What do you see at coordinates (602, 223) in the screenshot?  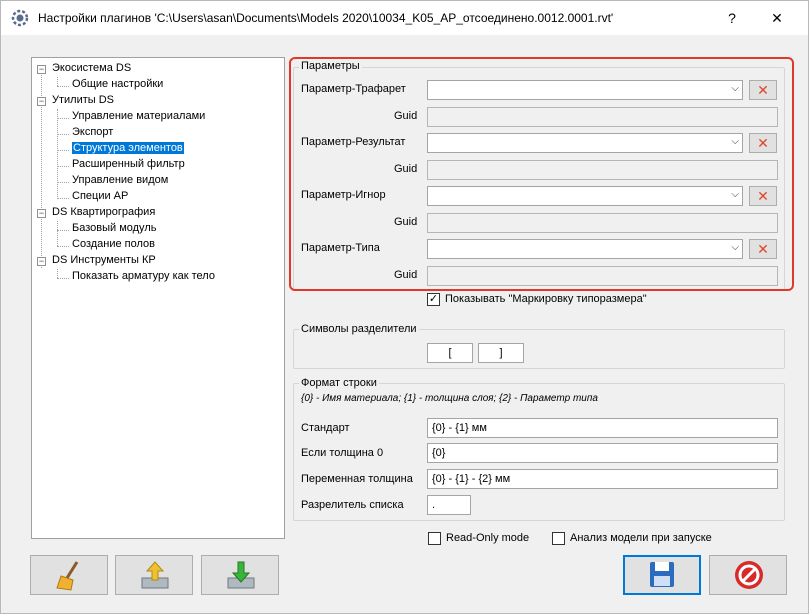 I see `guid-ignore-field` at bounding box center [602, 223].